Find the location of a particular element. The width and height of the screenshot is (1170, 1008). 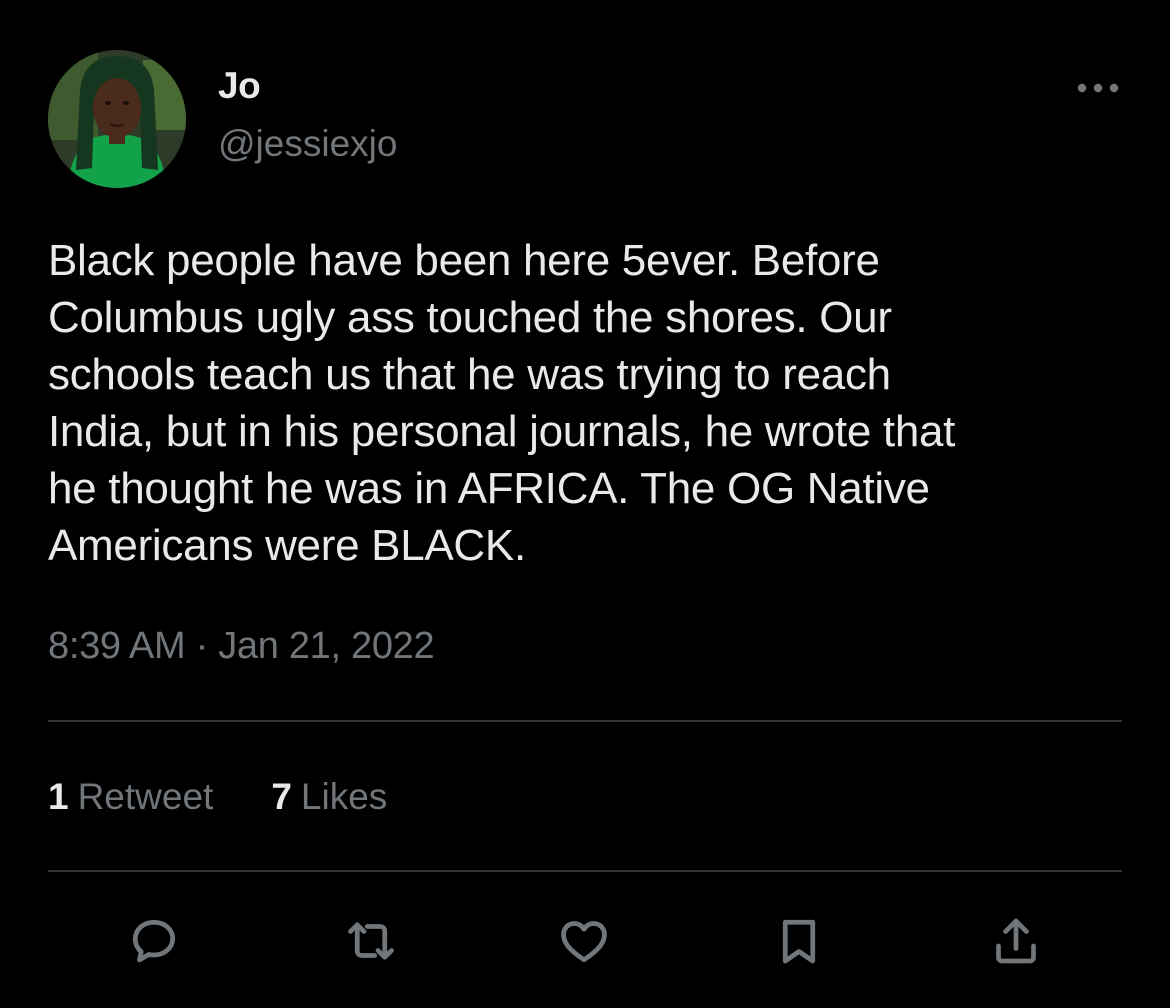

share-upload-icon is located at coordinates (1016, 941).